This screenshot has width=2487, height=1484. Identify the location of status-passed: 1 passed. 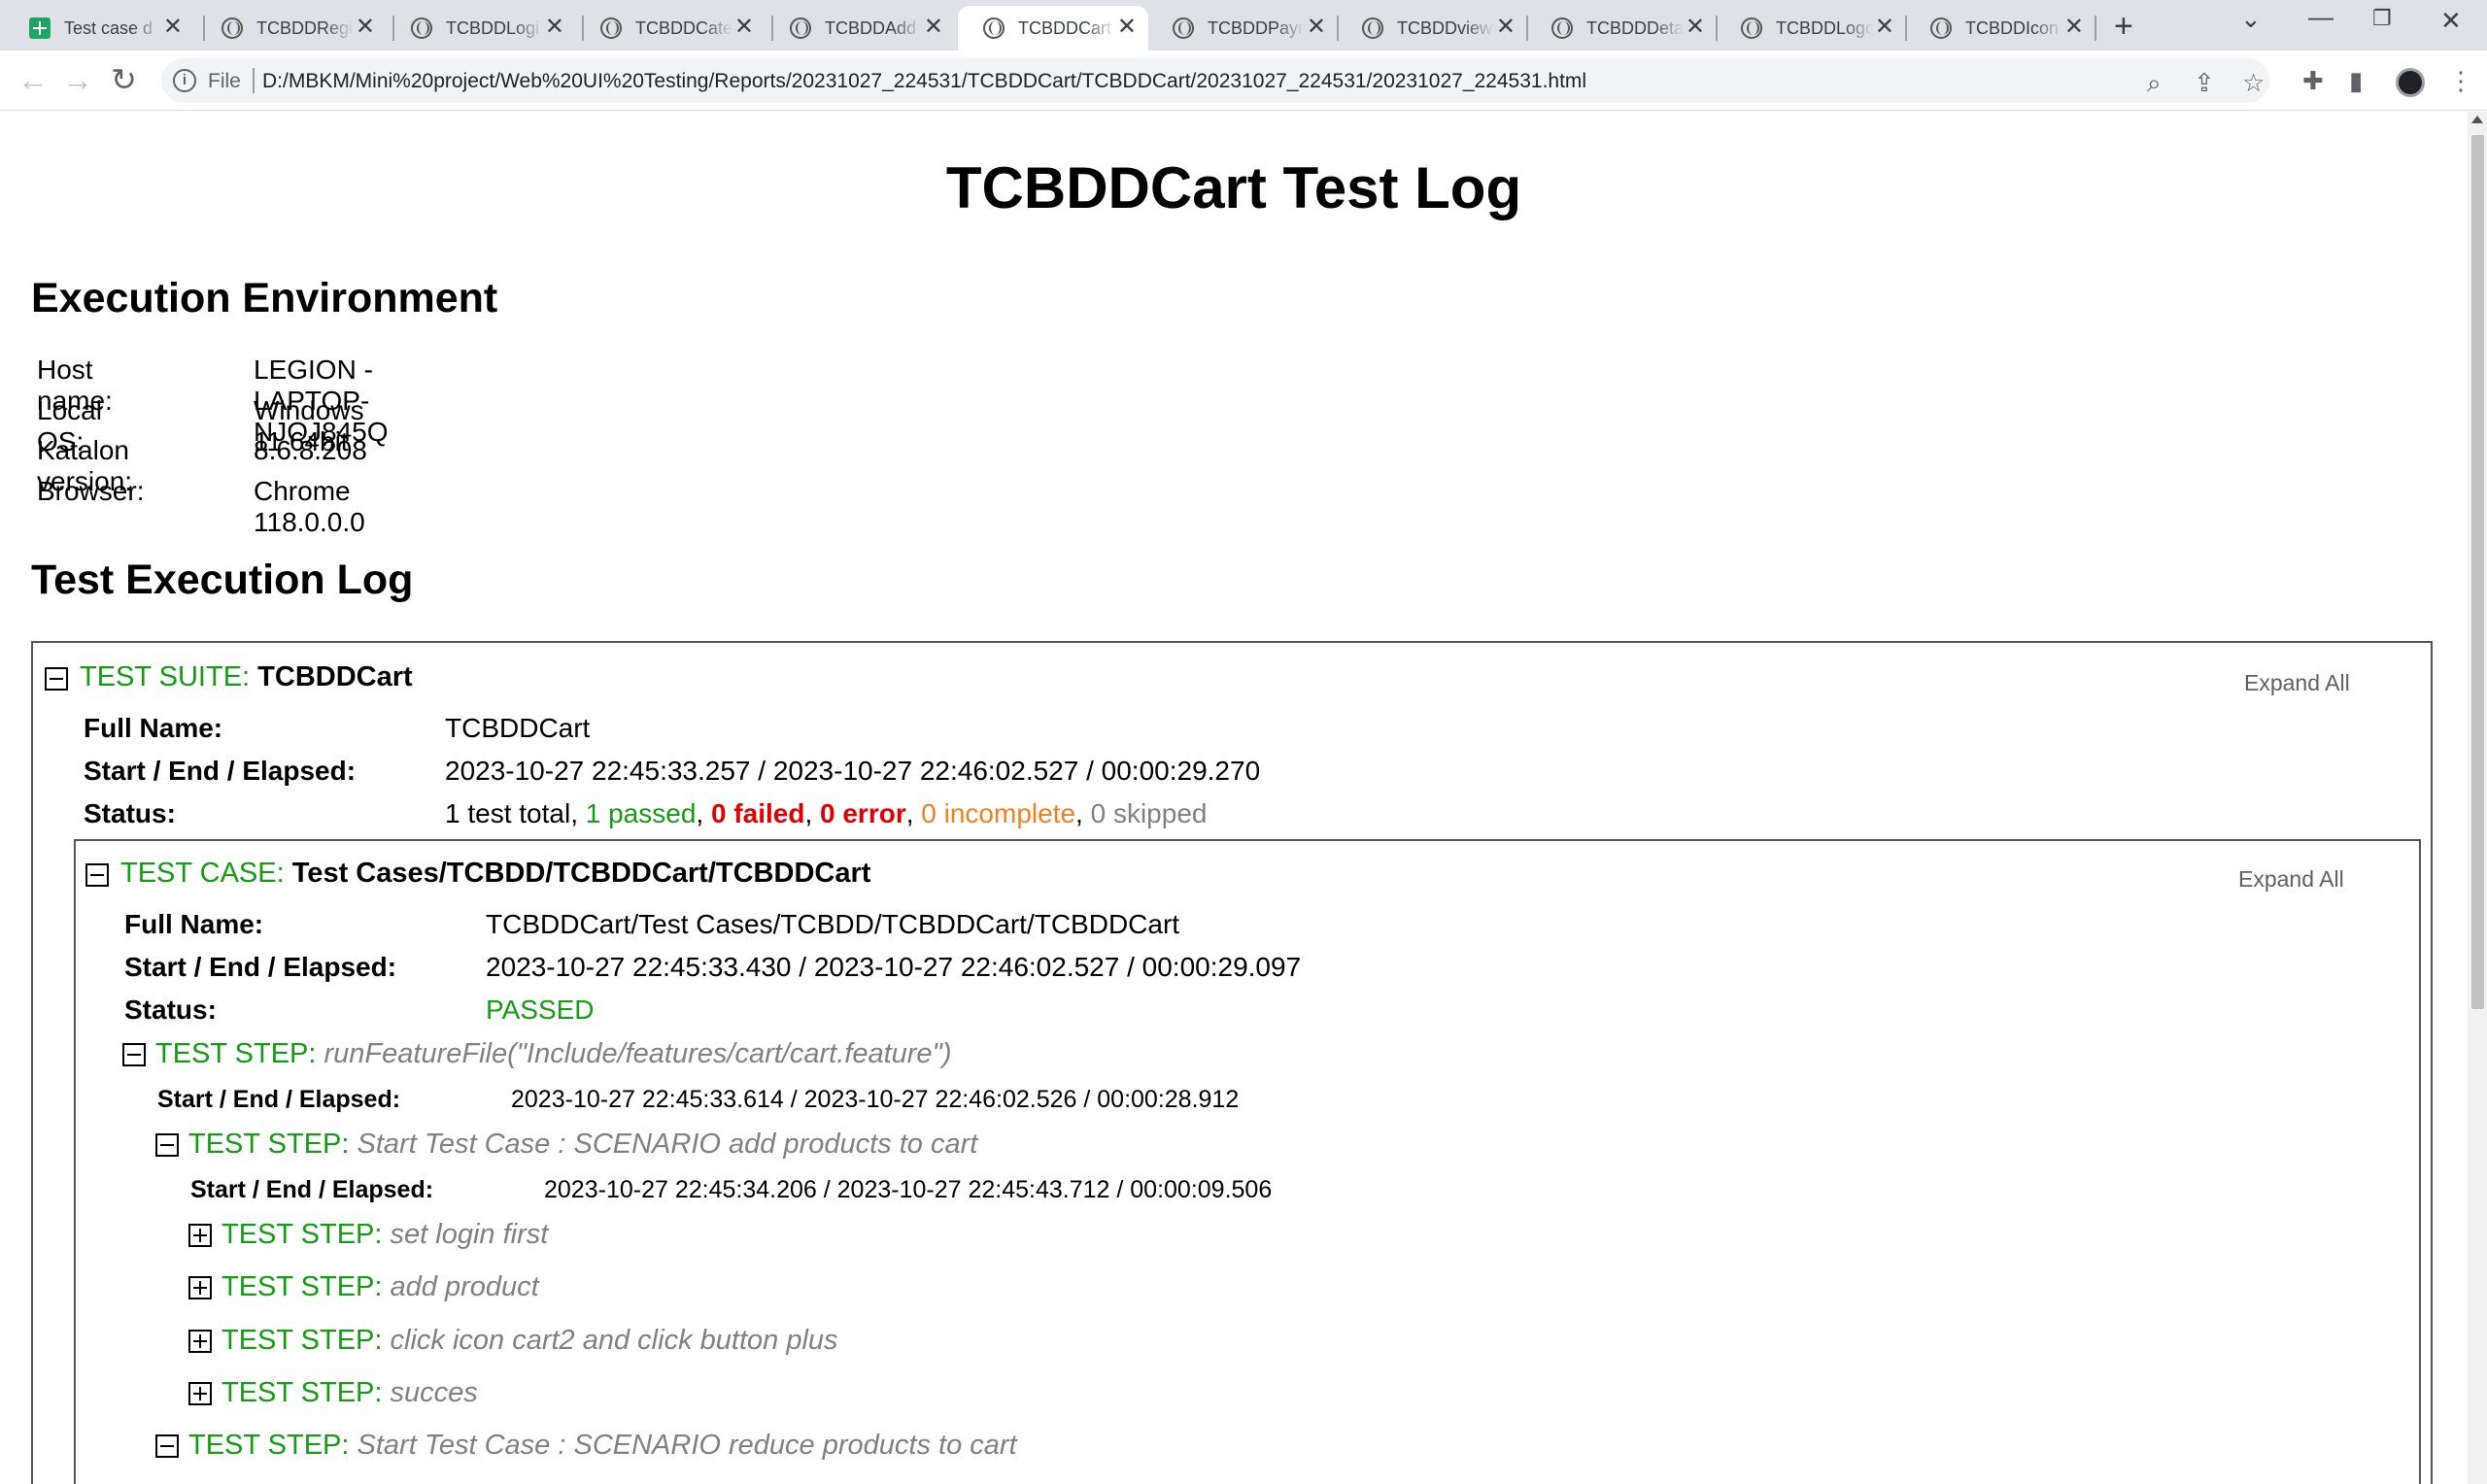
(641, 813).